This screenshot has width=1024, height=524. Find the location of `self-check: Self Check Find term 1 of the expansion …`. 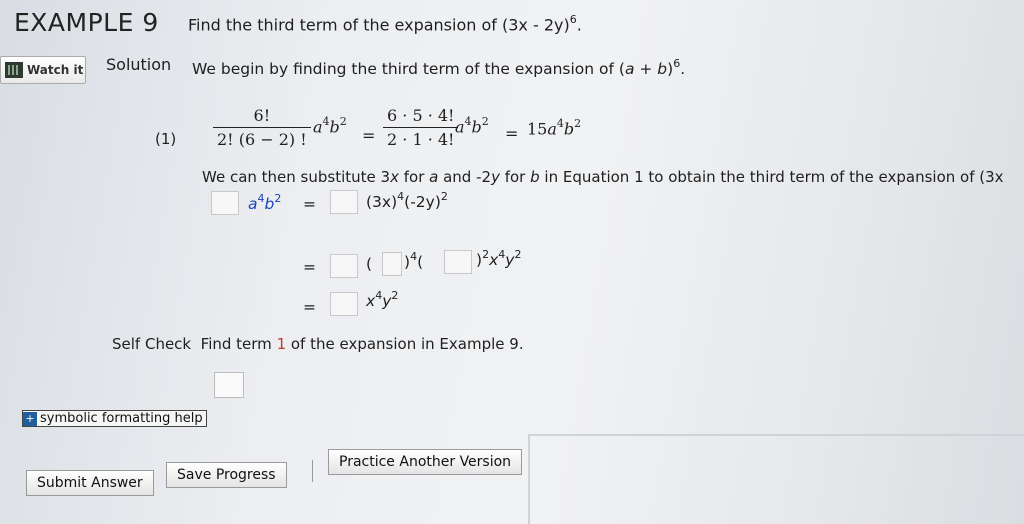

self-check: Self Check Find term 1 of the expansion … is located at coordinates (318, 344).